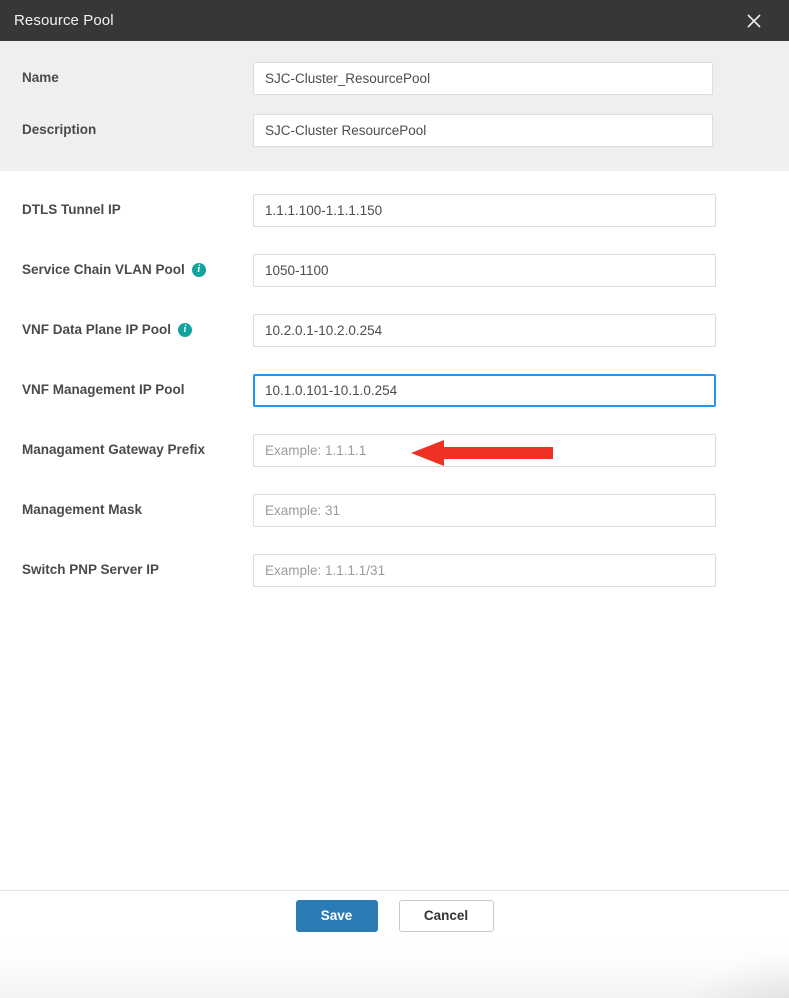 This screenshot has height=998, width=789. I want to click on label-vnf-data-plane-ip-pool-text: VNF Data Plane IP Pool, so click(97, 329).